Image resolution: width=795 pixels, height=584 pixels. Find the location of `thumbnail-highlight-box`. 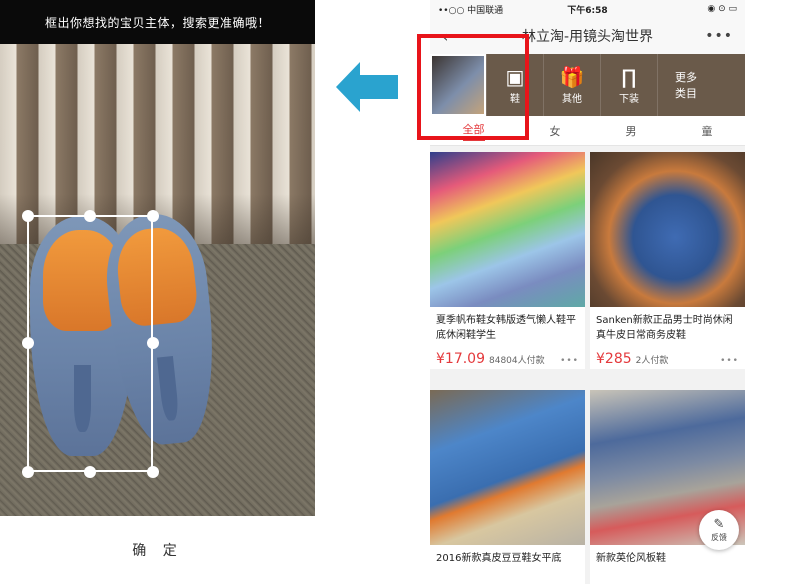

thumbnail-highlight-box is located at coordinates (473, 87).